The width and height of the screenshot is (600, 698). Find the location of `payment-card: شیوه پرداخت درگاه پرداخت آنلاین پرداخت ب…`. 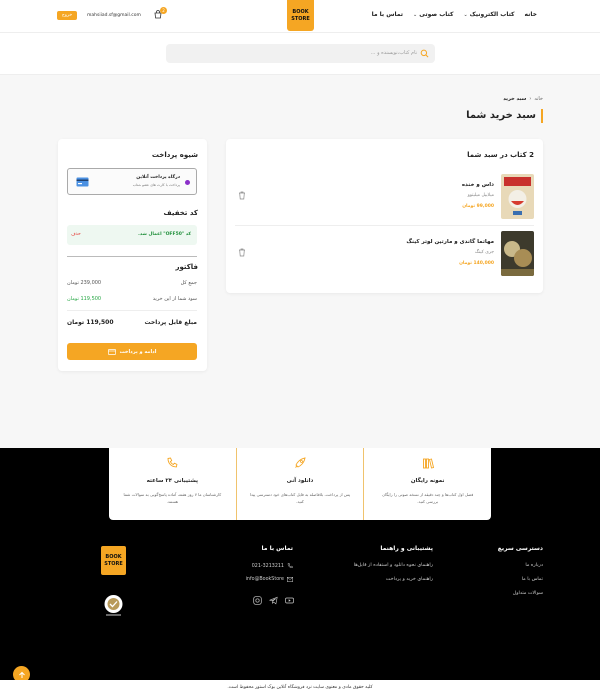

payment-card: شیوه پرداخت درگاه پرداخت آنلاین پرداخت ب… is located at coordinates (132, 255).